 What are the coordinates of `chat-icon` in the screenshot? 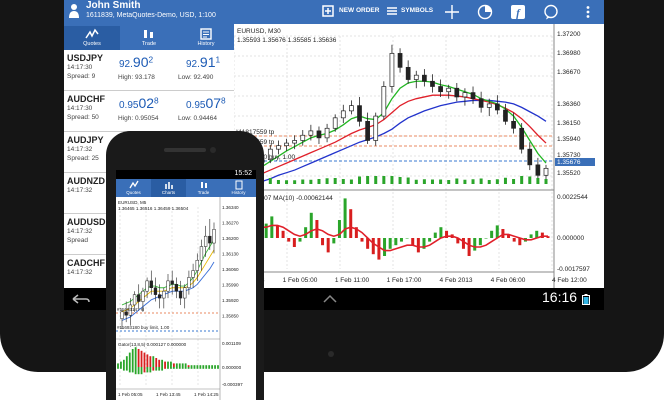 It's located at (551, 12).